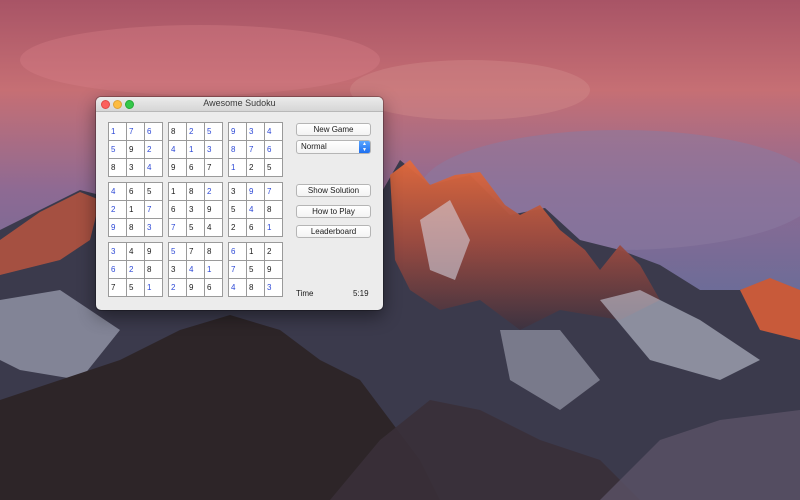  What do you see at coordinates (333, 147) in the screenshot?
I see `difficulty-select: Normal ▲ ▼` at bounding box center [333, 147].